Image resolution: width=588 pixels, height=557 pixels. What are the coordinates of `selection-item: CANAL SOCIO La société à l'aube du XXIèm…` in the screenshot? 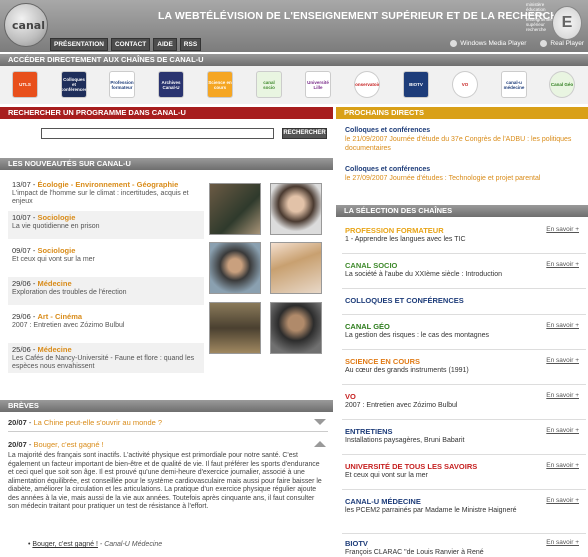 It's located at (464, 270).